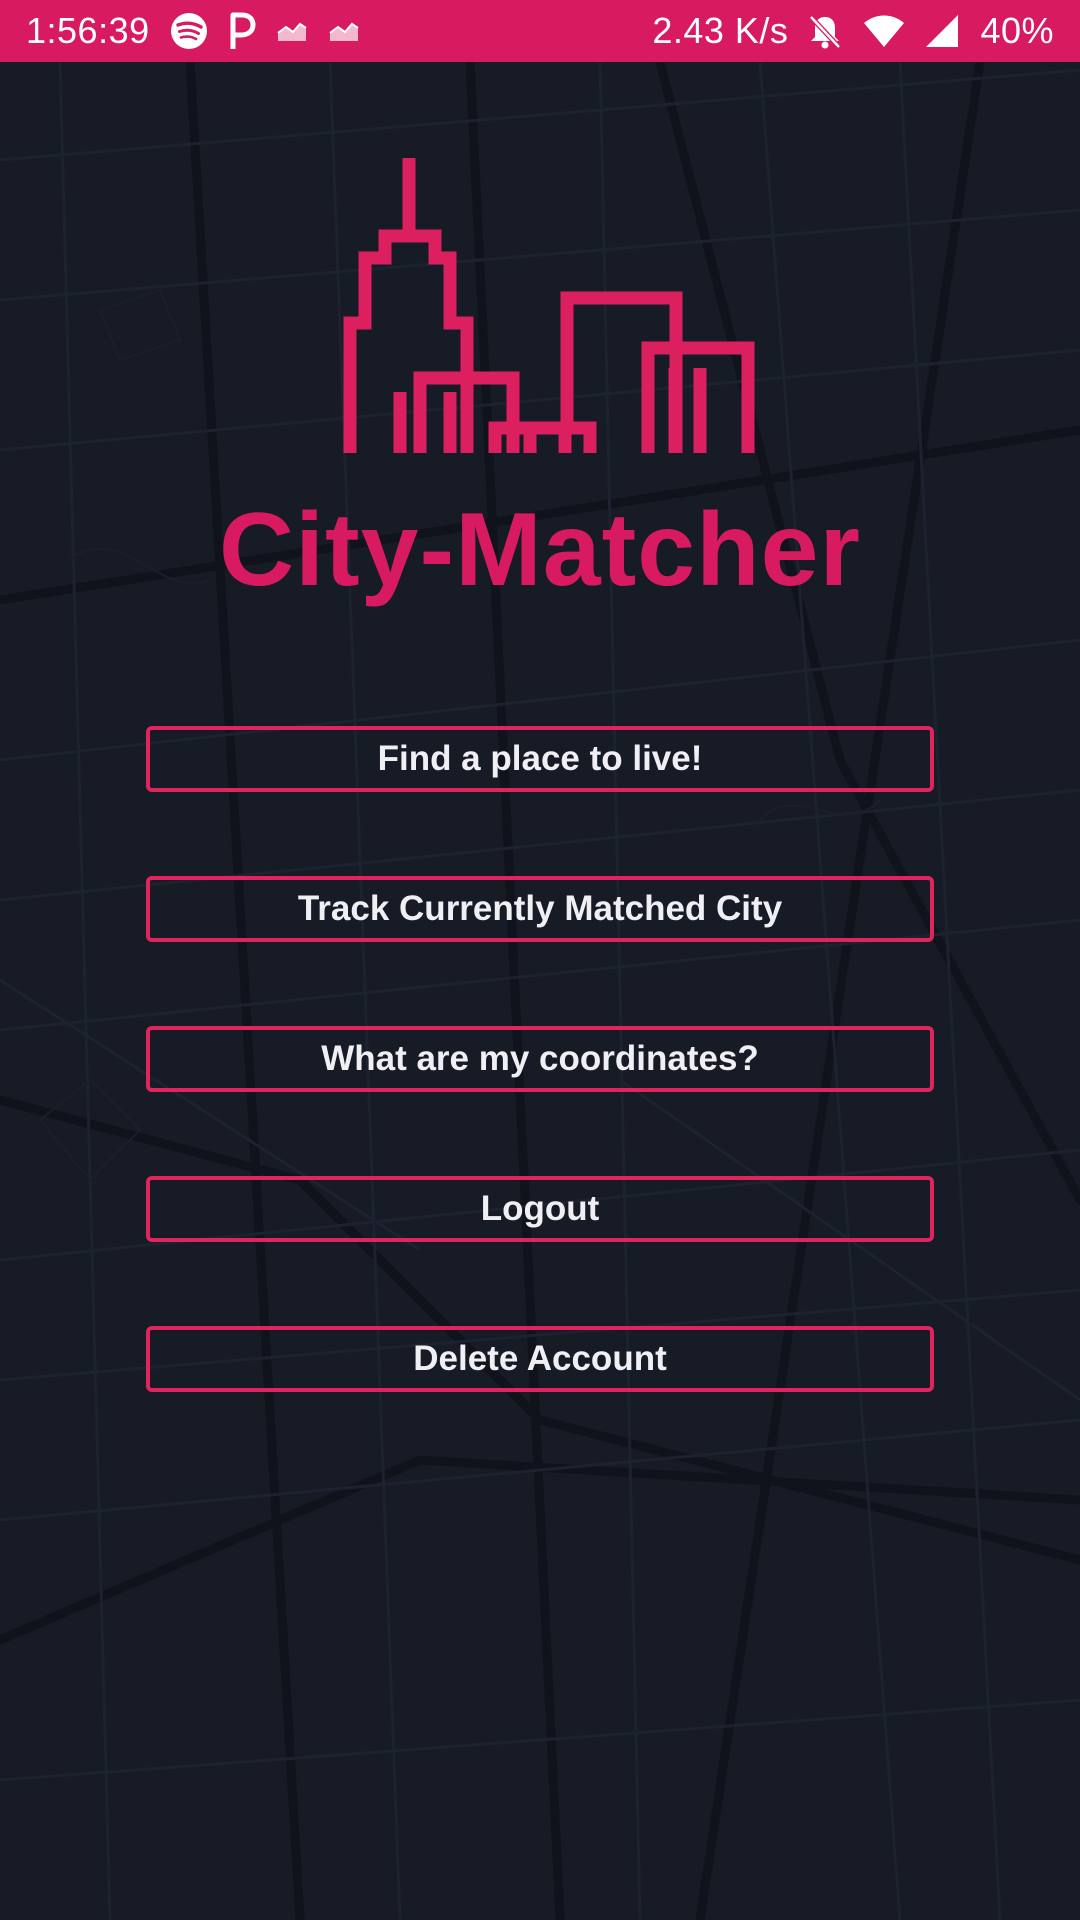 The height and width of the screenshot is (1920, 1080). What do you see at coordinates (825, 31) in the screenshot?
I see `bell-off-icon` at bounding box center [825, 31].